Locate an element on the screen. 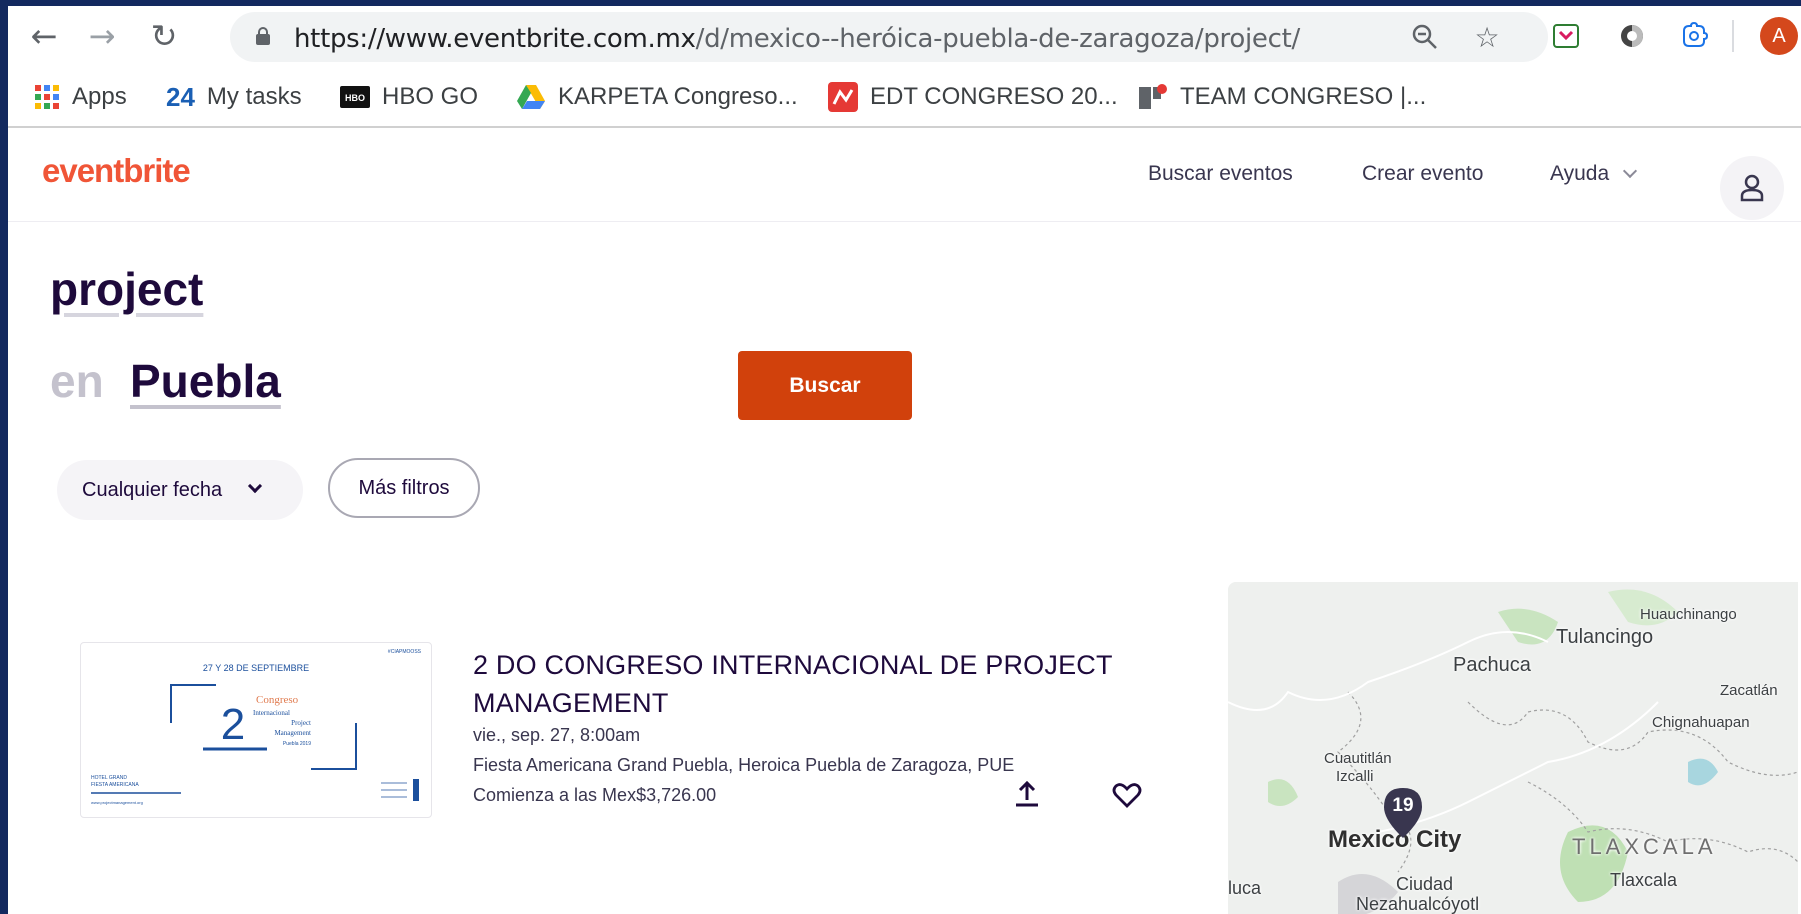  bookmark-label: Apps is located at coordinates (99, 96).